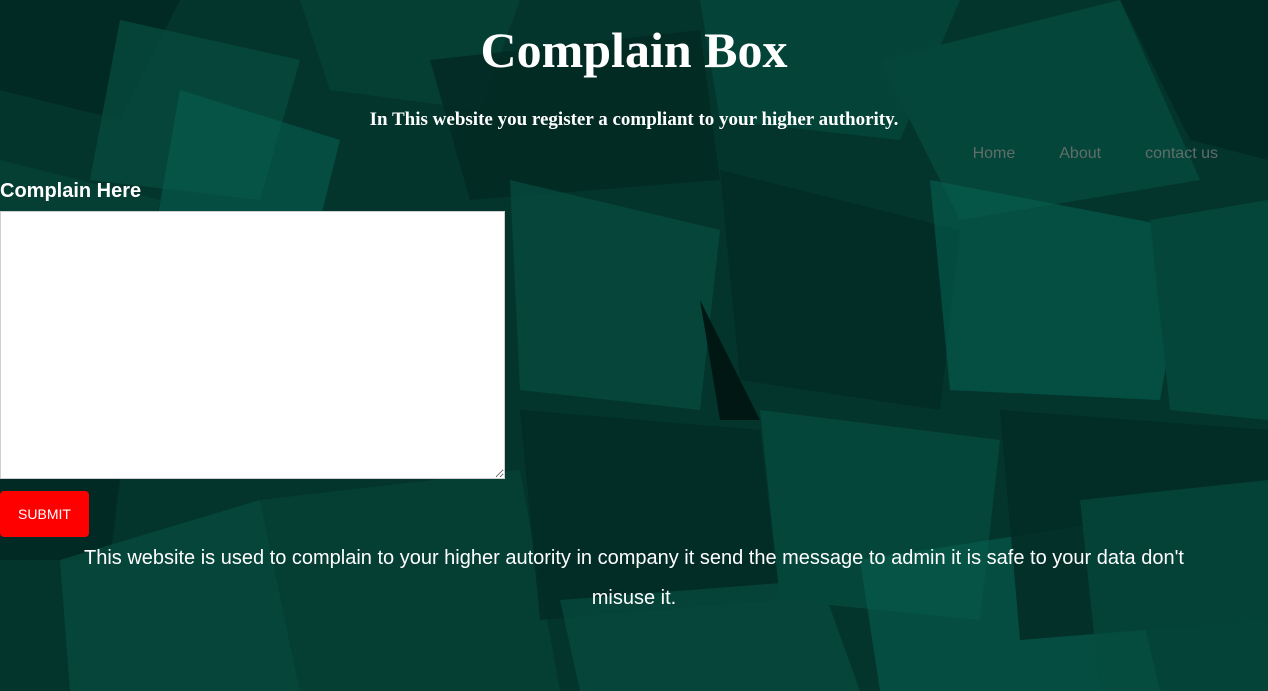 The width and height of the screenshot is (1268, 691). Describe the element at coordinates (634, 50) in the screenshot. I see `page-title: Complain Box` at that location.